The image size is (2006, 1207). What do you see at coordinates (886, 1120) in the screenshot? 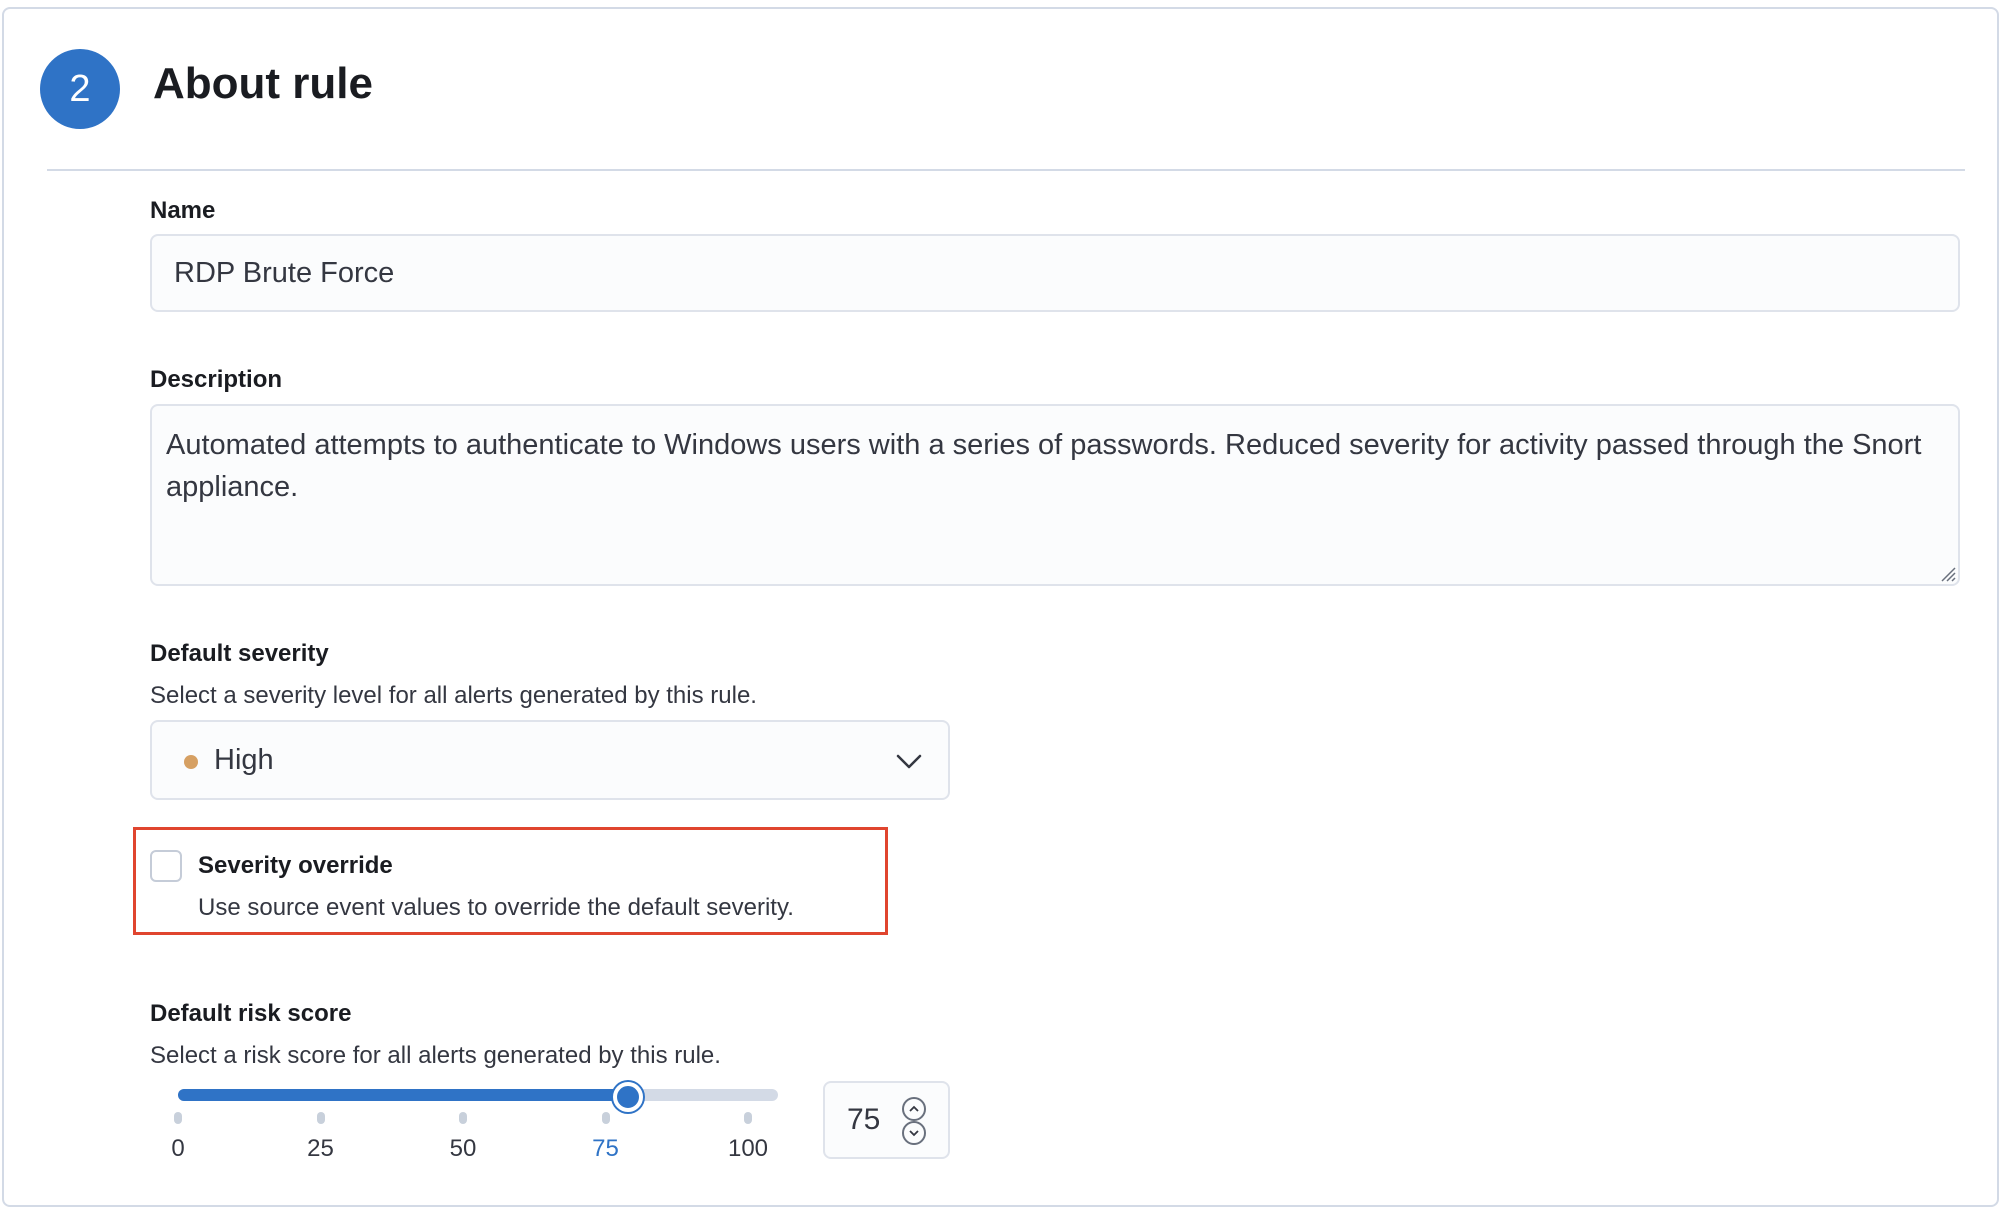
I see `risk-score-number-input: 75` at bounding box center [886, 1120].